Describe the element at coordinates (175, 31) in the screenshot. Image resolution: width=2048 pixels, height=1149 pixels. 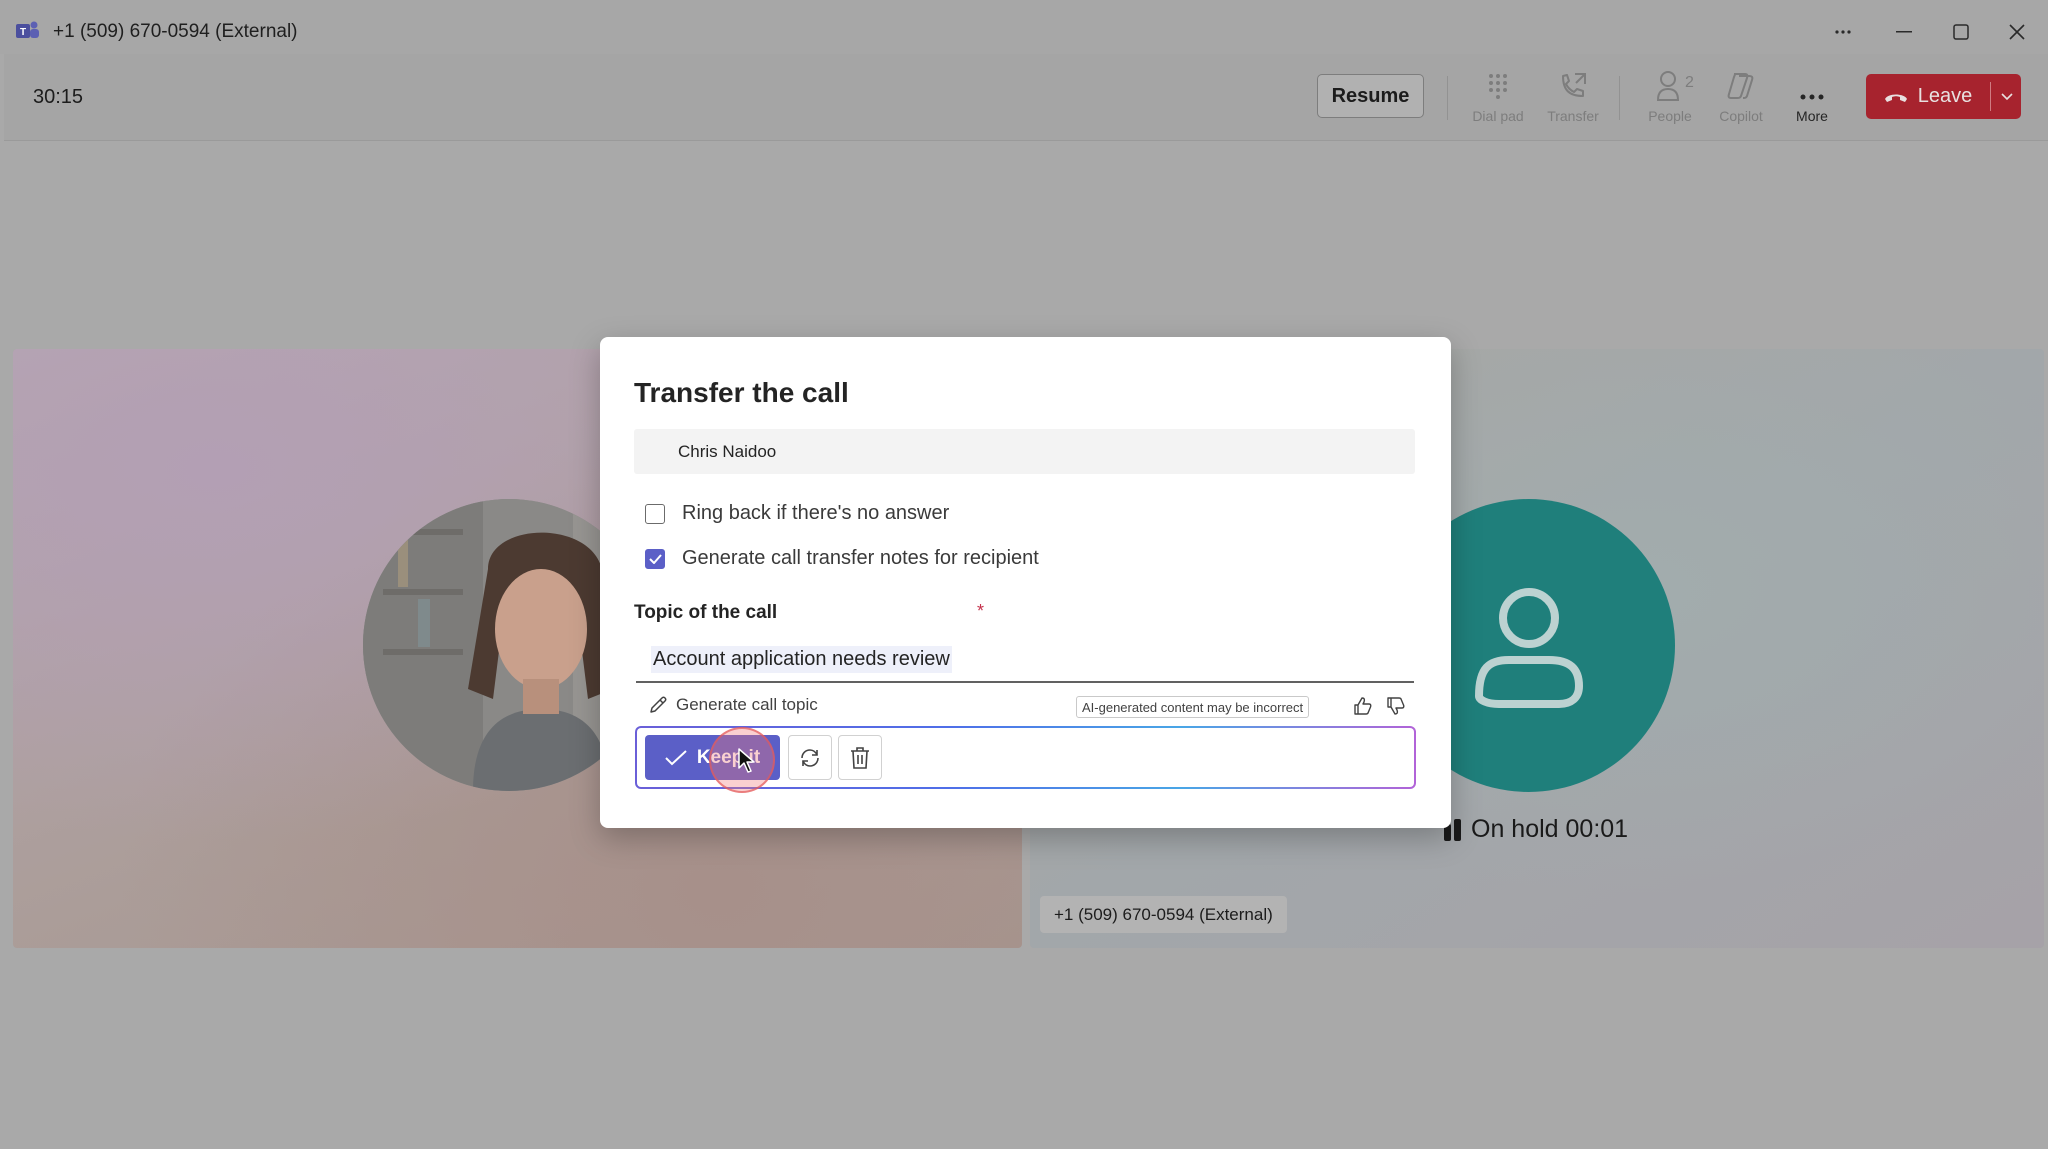
I see `window-title: +1 (509) 670-0594 (External)` at that location.